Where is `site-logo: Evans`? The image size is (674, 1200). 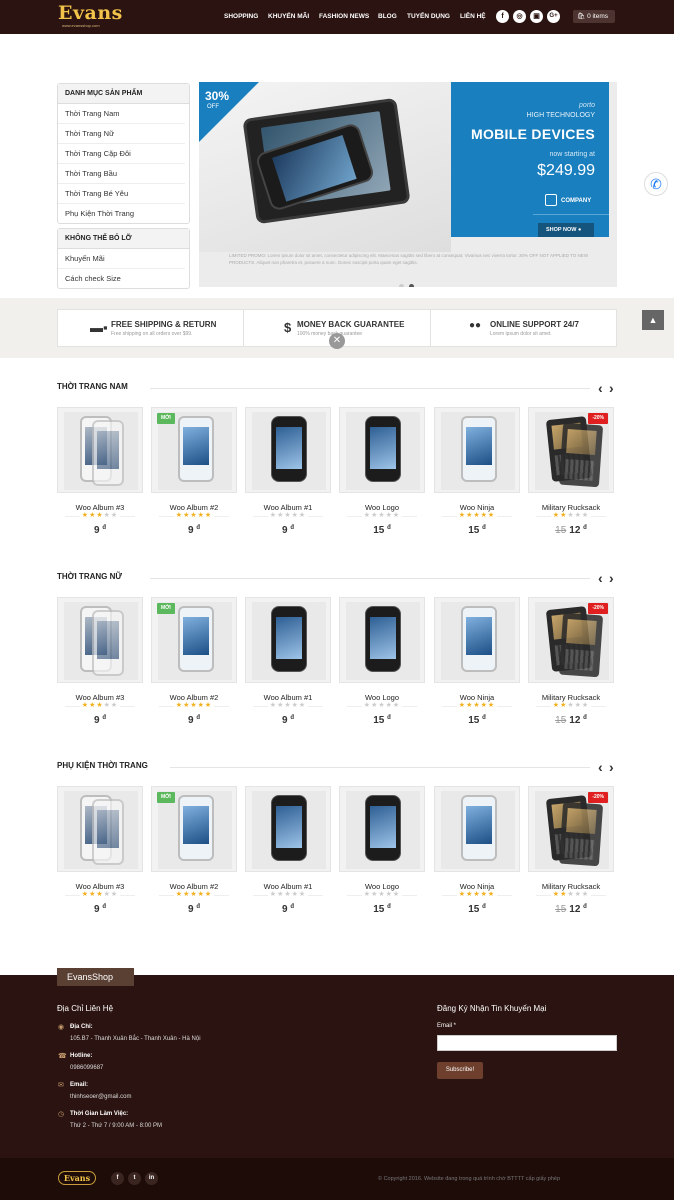
site-logo: Evans is located at coordinates (90, 13).